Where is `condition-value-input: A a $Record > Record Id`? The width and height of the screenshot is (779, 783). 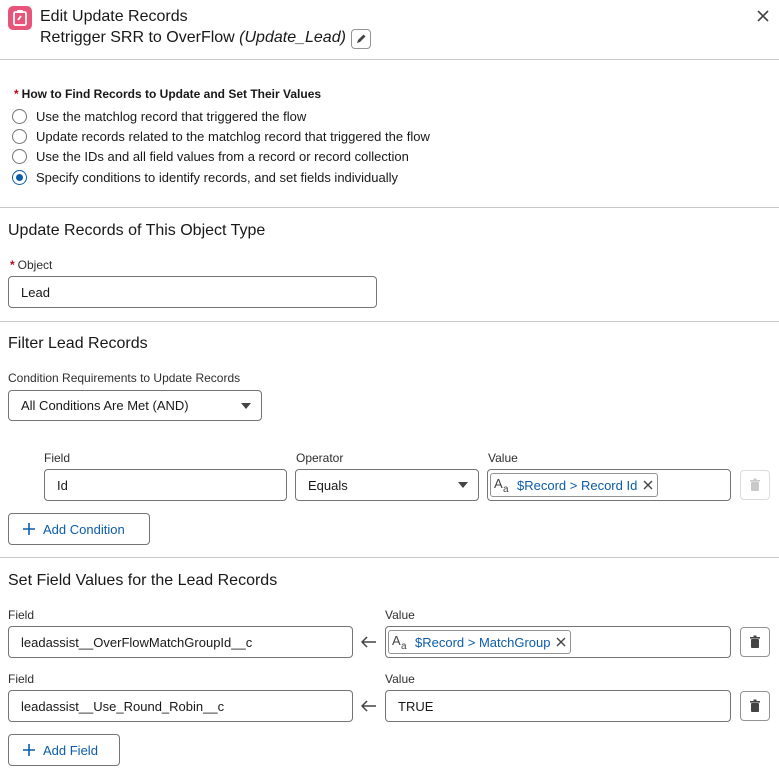
condition-value-input: A a $Record > Record Id is located at coordinates (609, 485).